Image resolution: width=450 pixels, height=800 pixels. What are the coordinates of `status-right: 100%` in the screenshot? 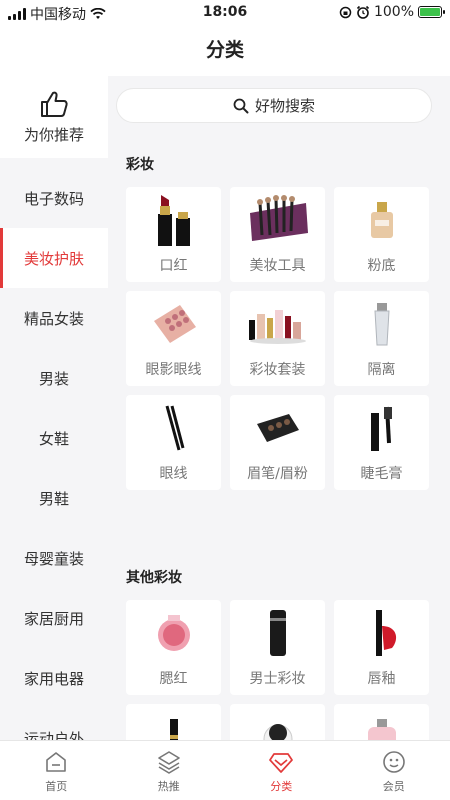 It's located at (392, 12).